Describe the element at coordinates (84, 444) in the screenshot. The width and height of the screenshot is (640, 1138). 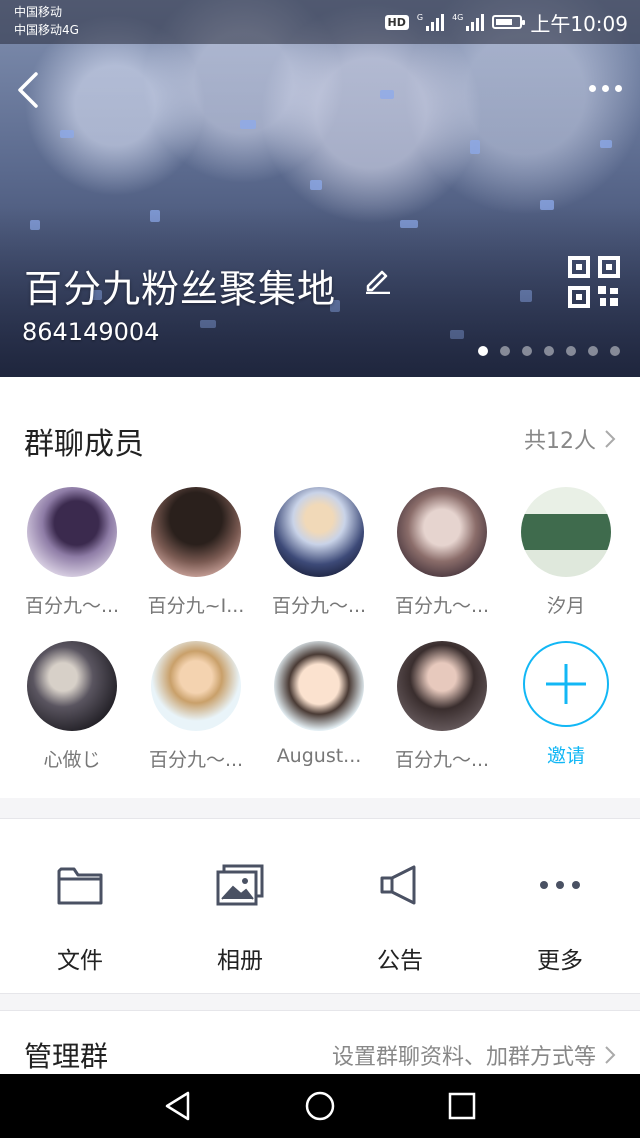
I see `members-title: 群聊成员` at that location.